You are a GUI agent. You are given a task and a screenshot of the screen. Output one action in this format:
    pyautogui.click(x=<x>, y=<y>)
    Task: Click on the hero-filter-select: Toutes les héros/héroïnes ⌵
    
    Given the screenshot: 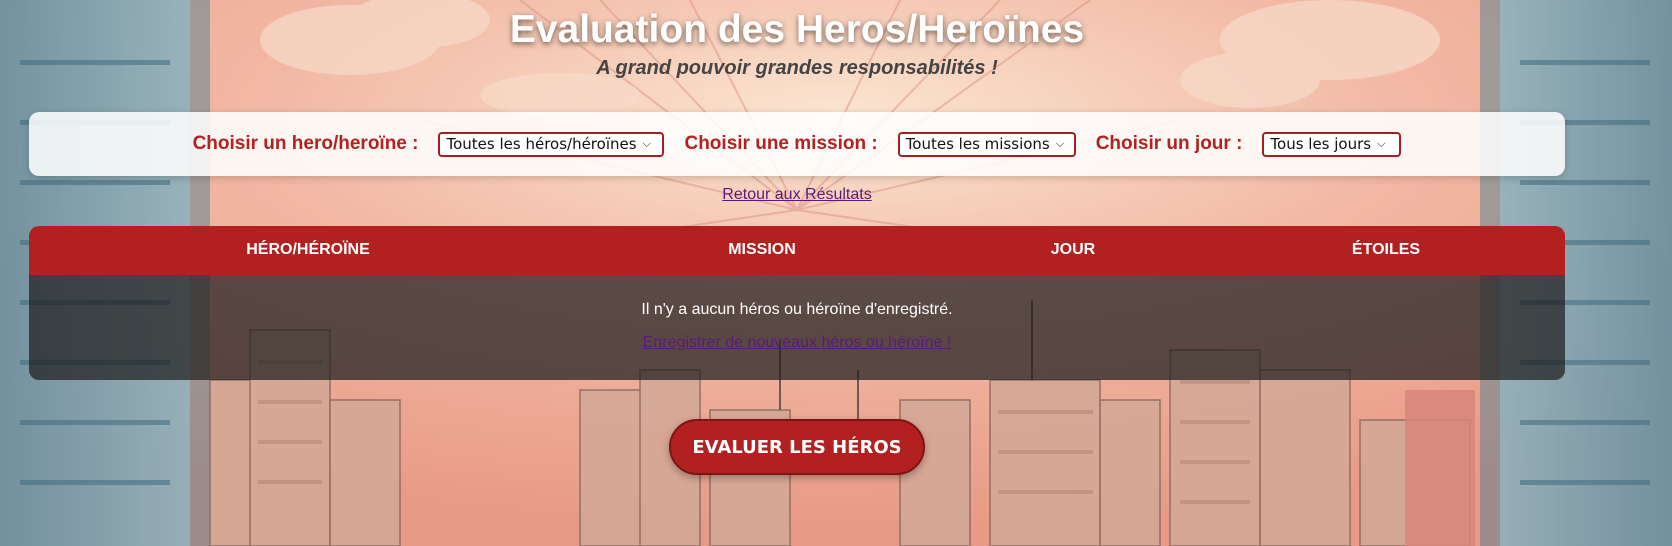 What is the action you would take?
    pyautogui.click(x=551, y=144)
    